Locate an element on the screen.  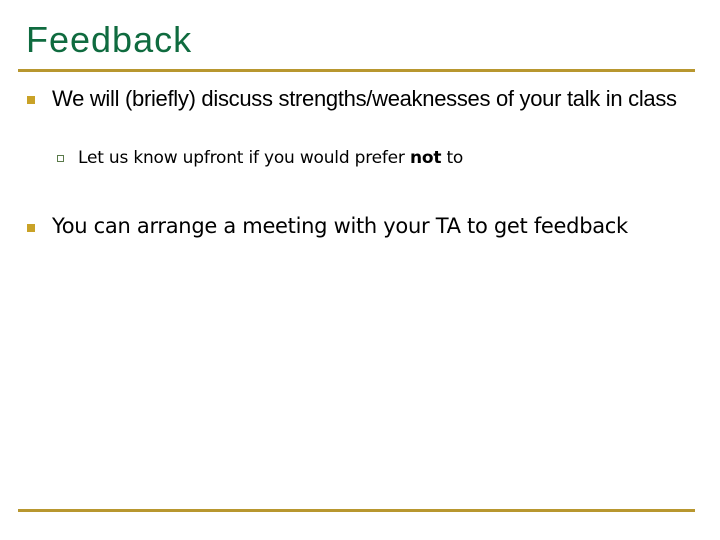
sub-bullet-text-after: to is located at coordinates (452, 158).